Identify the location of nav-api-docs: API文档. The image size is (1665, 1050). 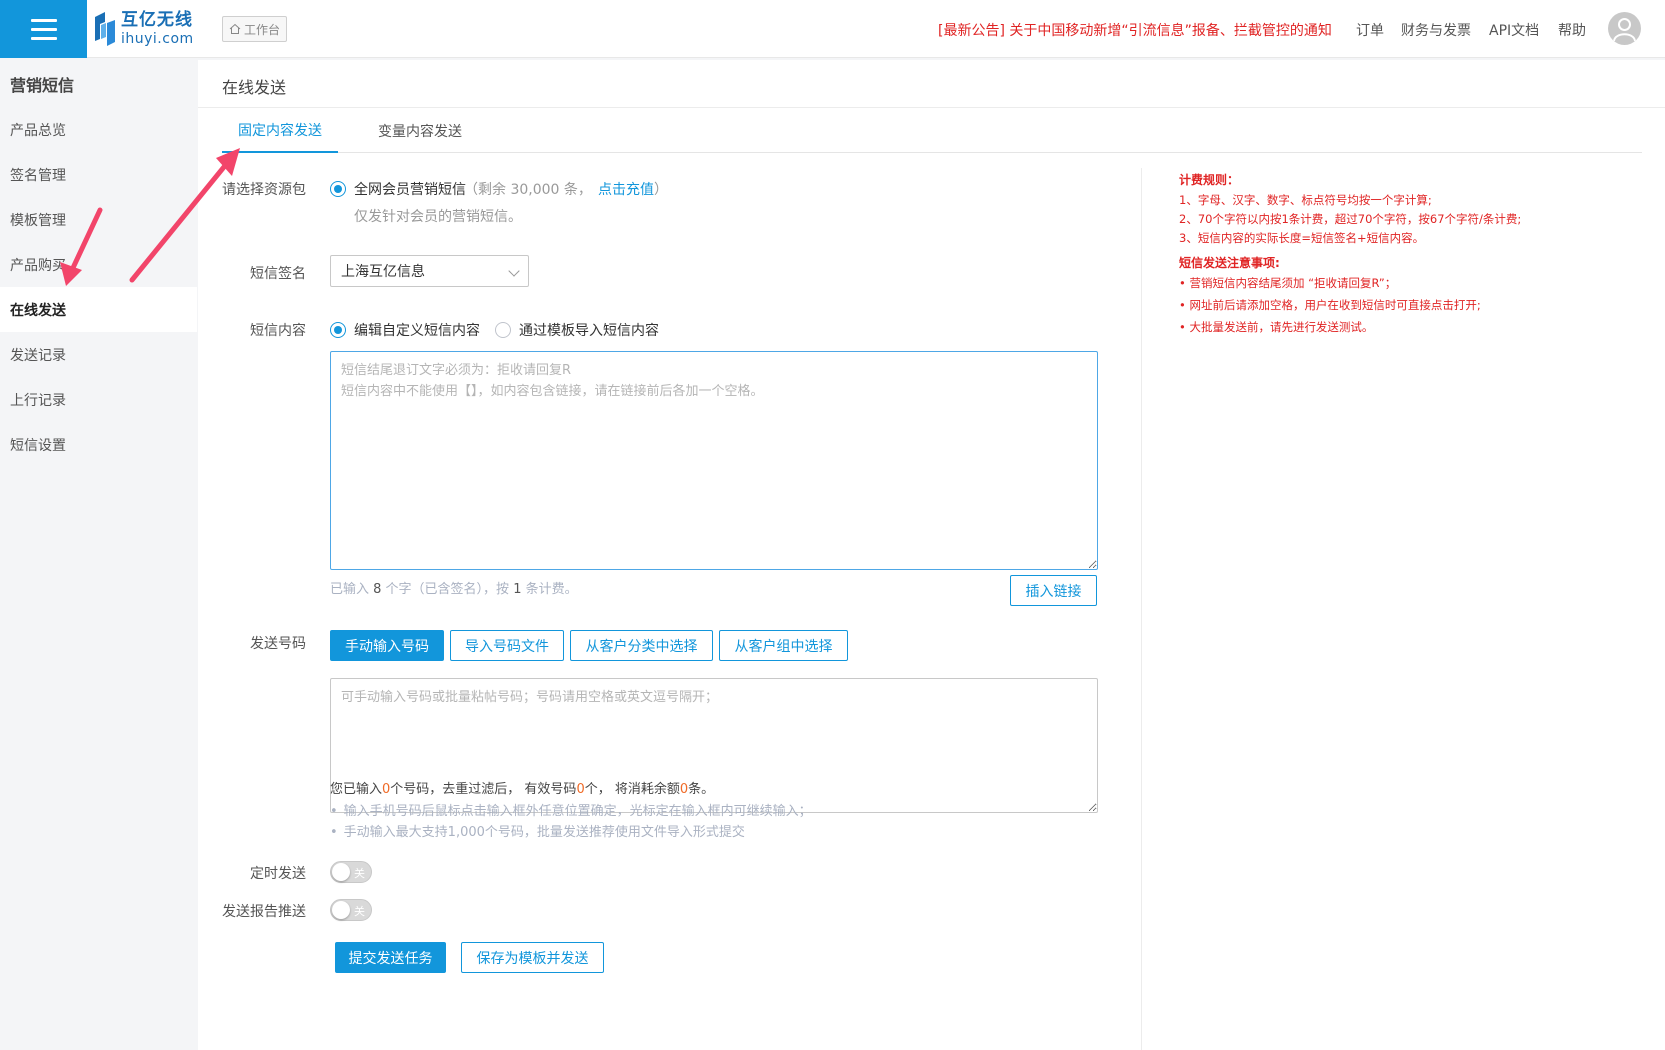
(1514, 30).